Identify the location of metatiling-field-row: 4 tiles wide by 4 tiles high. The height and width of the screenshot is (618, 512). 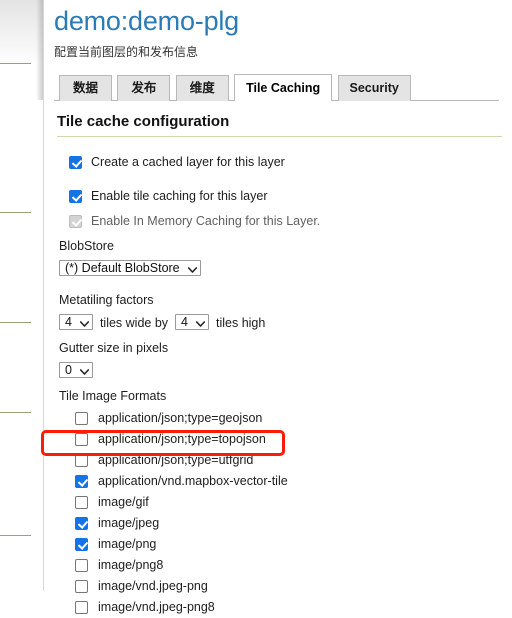
(279, 322).